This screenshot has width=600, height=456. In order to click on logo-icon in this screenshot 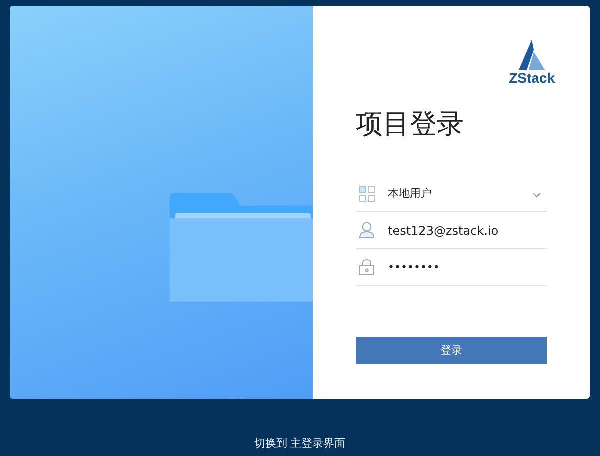, I will do `click(532, 55)`.